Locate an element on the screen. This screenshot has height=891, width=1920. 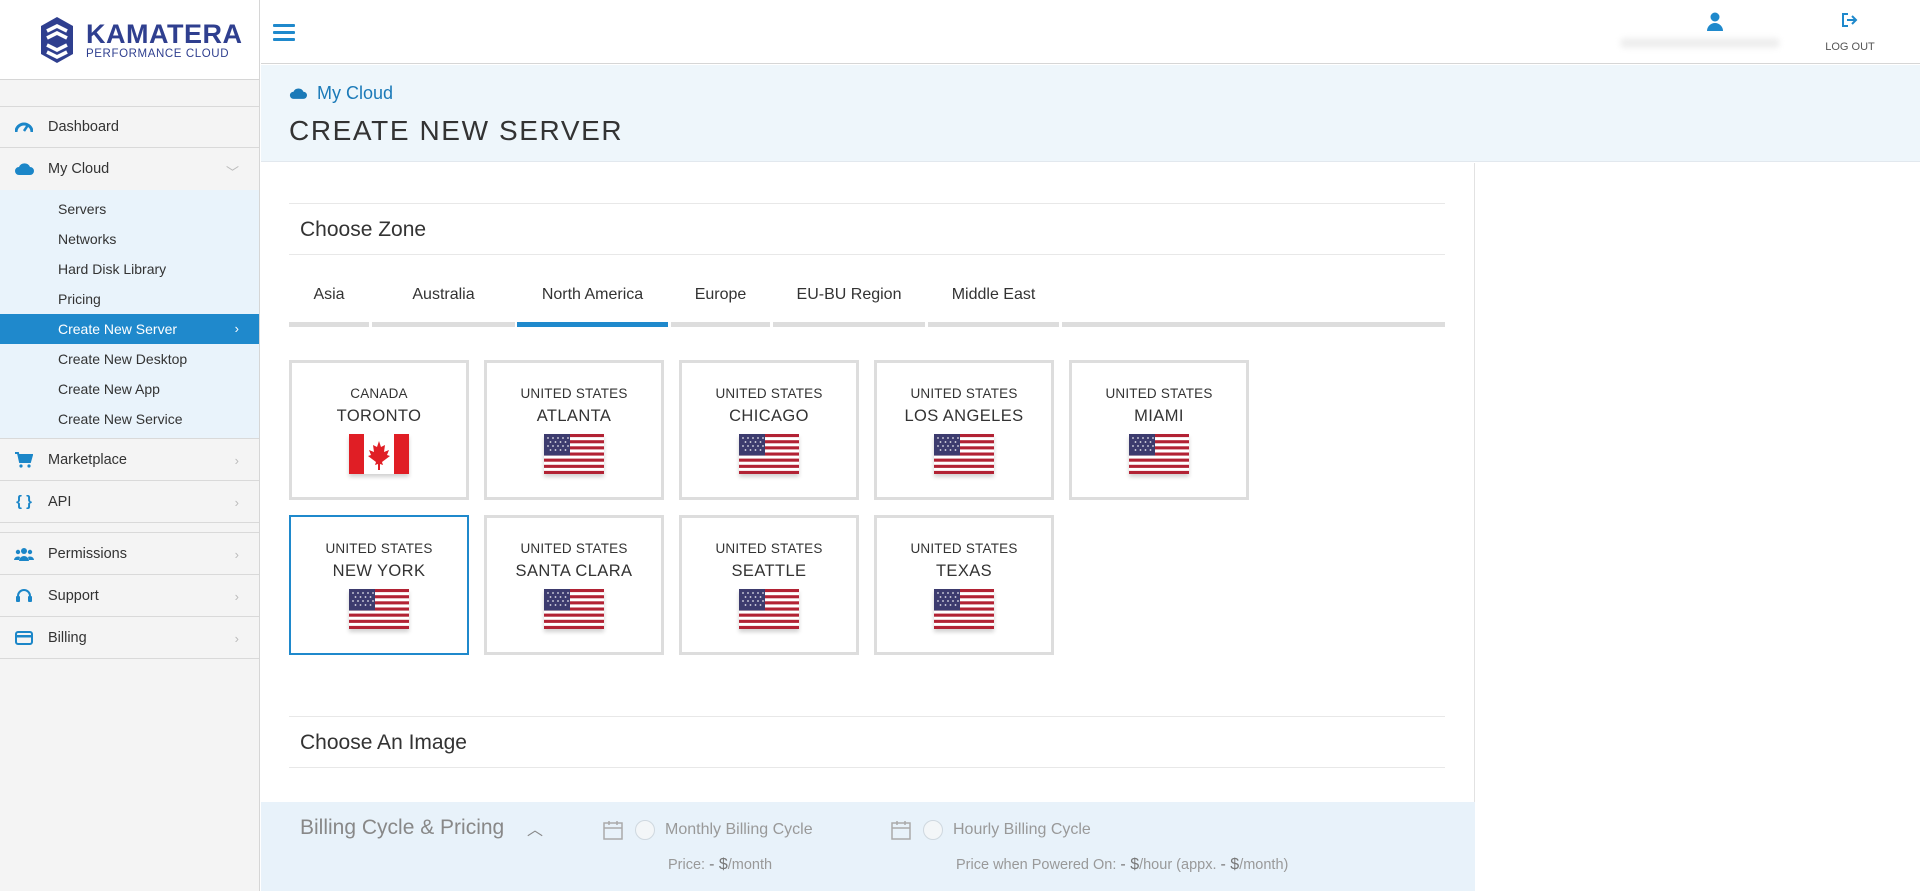
tab-europe: Europe is located at coordinates (720, 306).